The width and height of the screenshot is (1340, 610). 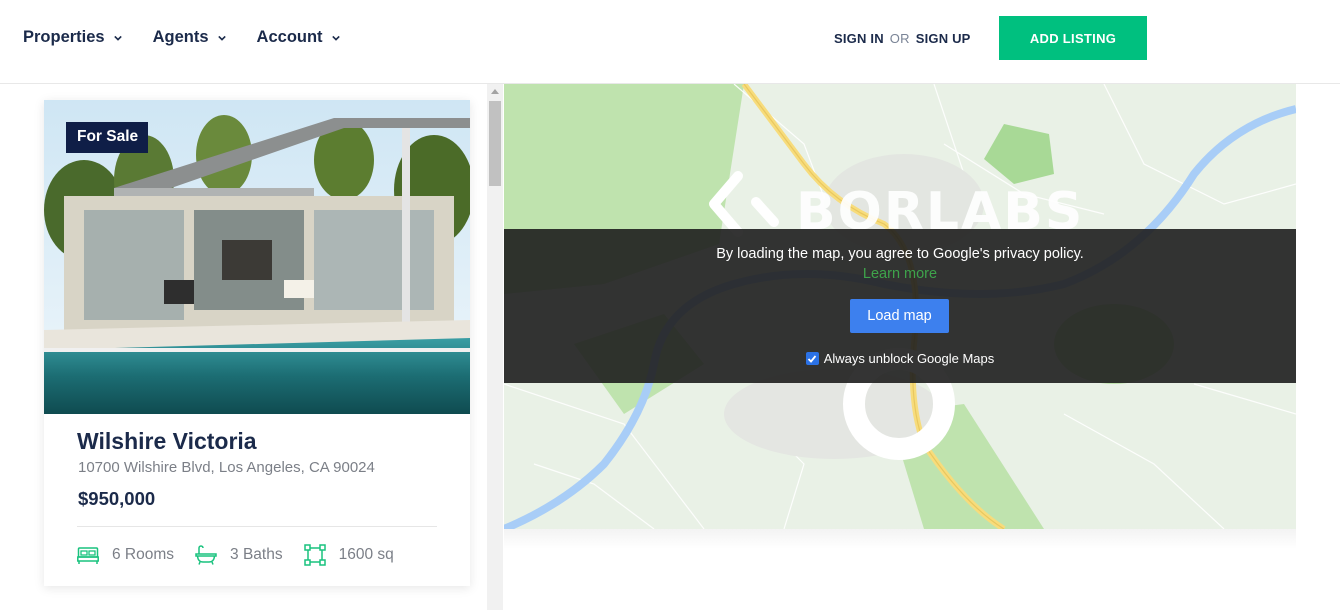 What do you see at coordinates (495, 143) in the screenshot?
I see `scroll-thumb` at bounding box center [495, 143].